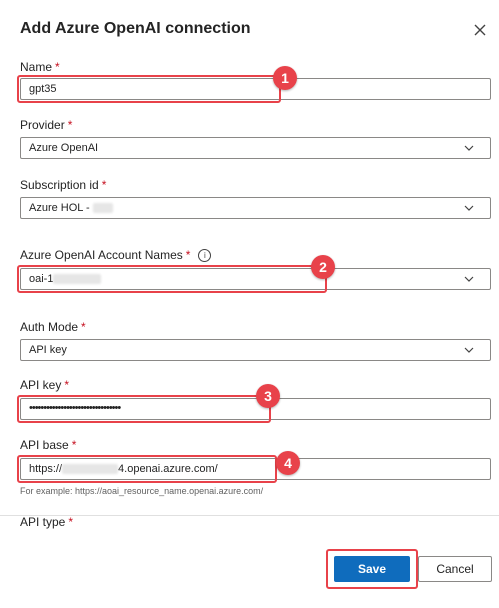 This screenshot has width=499, height=608. I want to click on subscription-value: Azure HOL -, so click(71, 208).